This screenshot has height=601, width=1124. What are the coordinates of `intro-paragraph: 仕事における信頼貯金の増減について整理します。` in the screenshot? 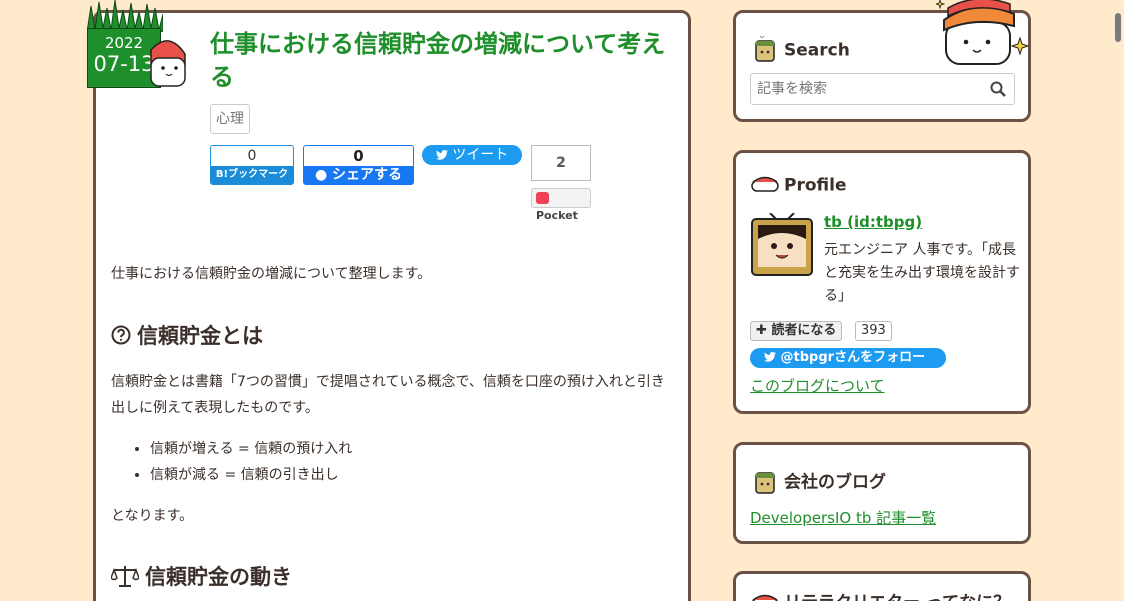 It's located at (271, 274).